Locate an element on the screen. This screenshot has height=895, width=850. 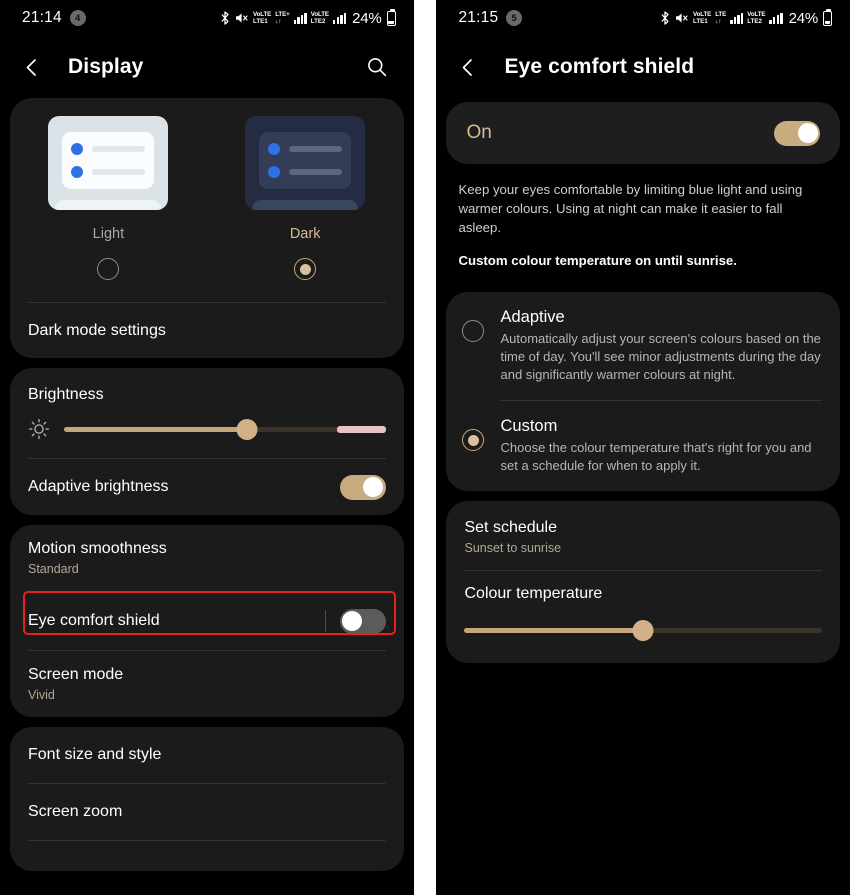
theme-card: Light Dark Dark mode settings is located at coordinates (207, 228).